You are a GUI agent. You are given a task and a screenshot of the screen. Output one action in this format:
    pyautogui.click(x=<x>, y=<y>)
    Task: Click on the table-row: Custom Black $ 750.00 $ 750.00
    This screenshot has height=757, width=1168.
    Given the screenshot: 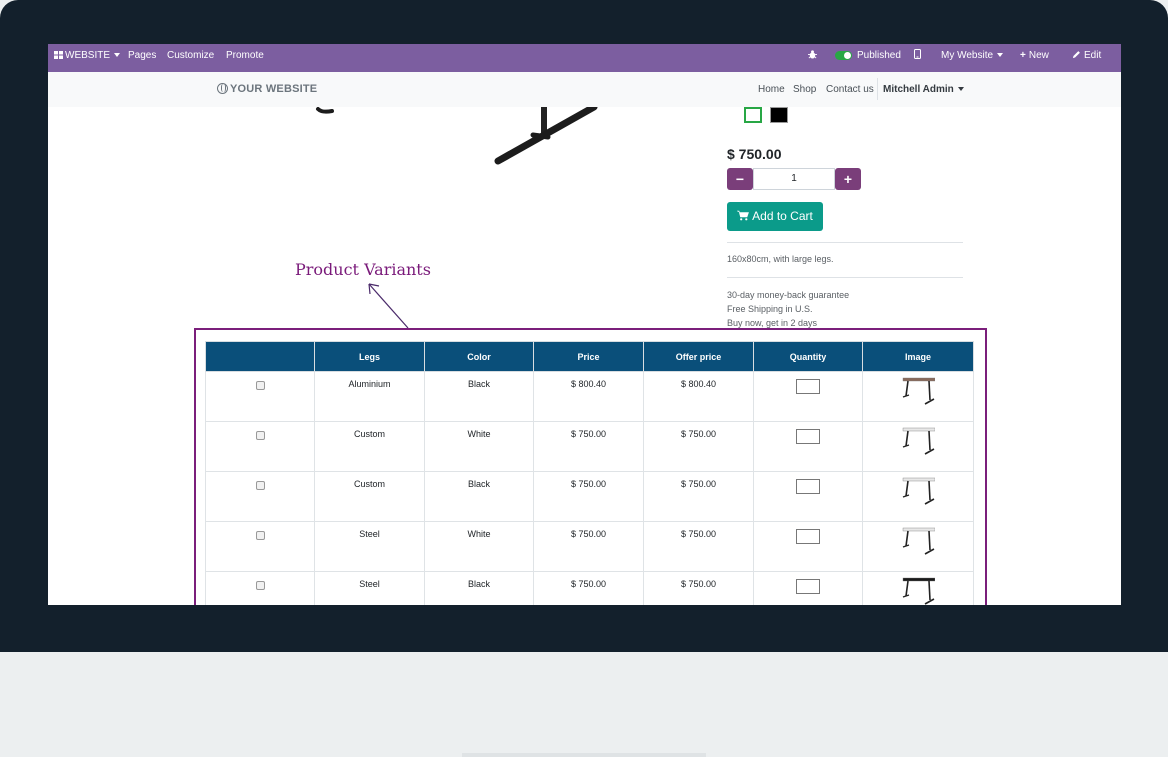 What is the action you would take?
    pyautogui.click(x=589, y=496)
    